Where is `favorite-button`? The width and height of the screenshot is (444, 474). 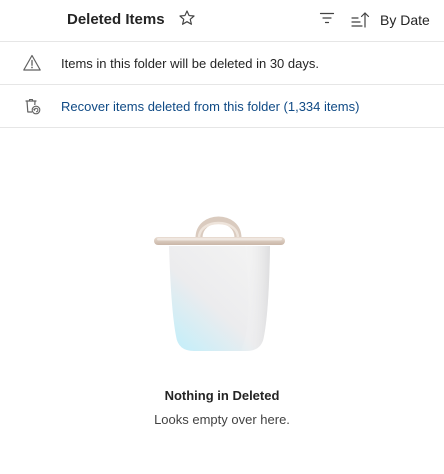
favorite-button is located at coordinates (187, 20).